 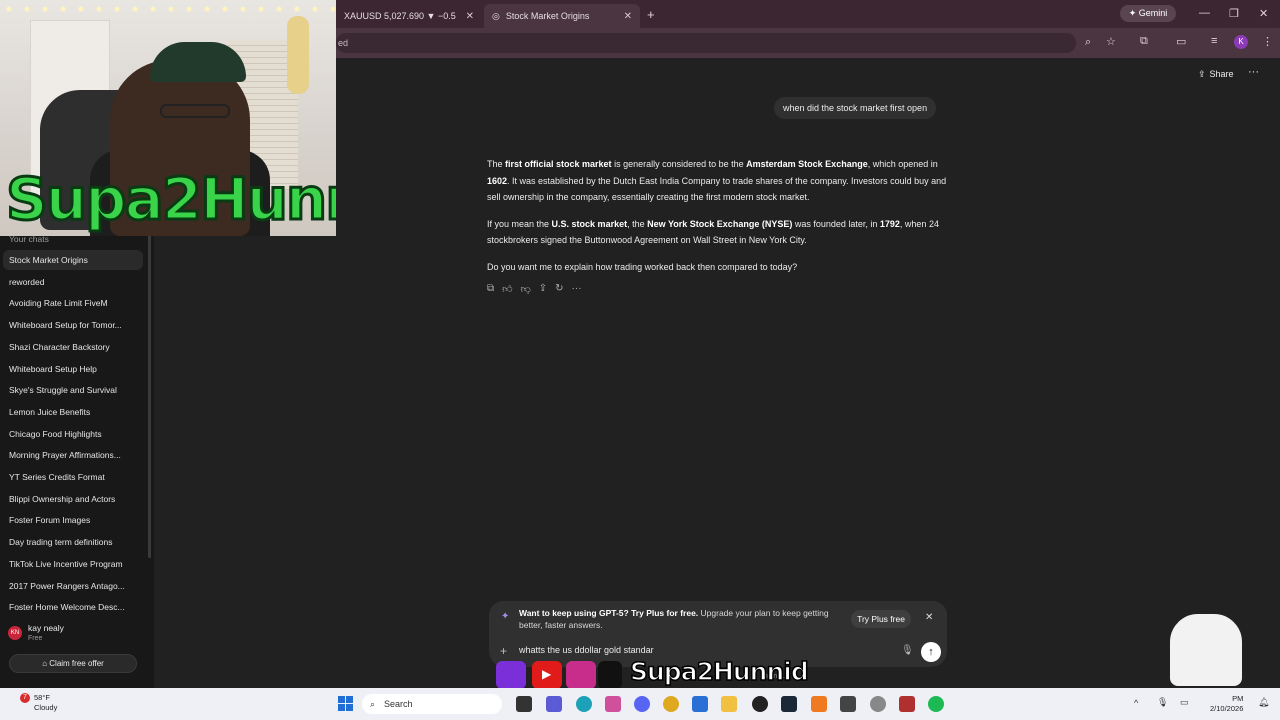 What do you see at coordinates (729, 704) in the screenshot?
I see `file-explorer-icon` at bounding box center [729, 704].